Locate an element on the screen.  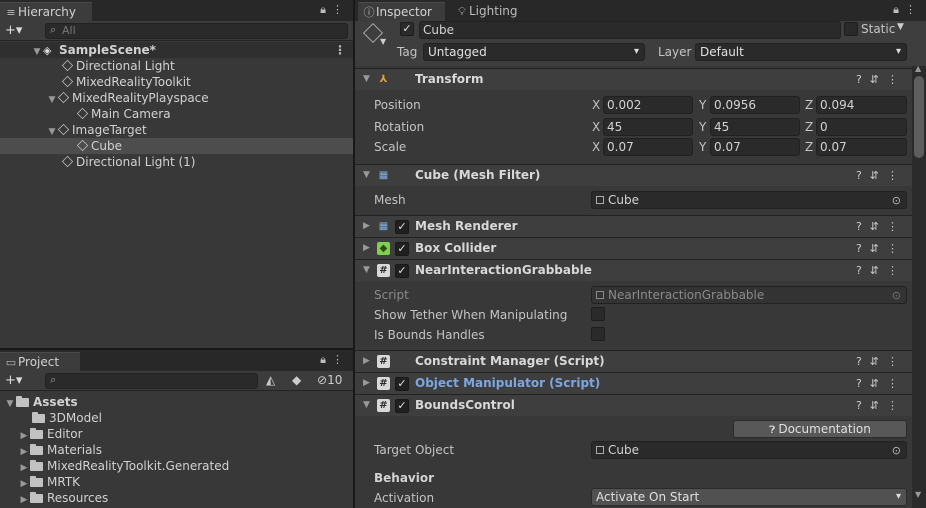
activation-dropdown: Activate On Start is located at coordinates (749, 497).